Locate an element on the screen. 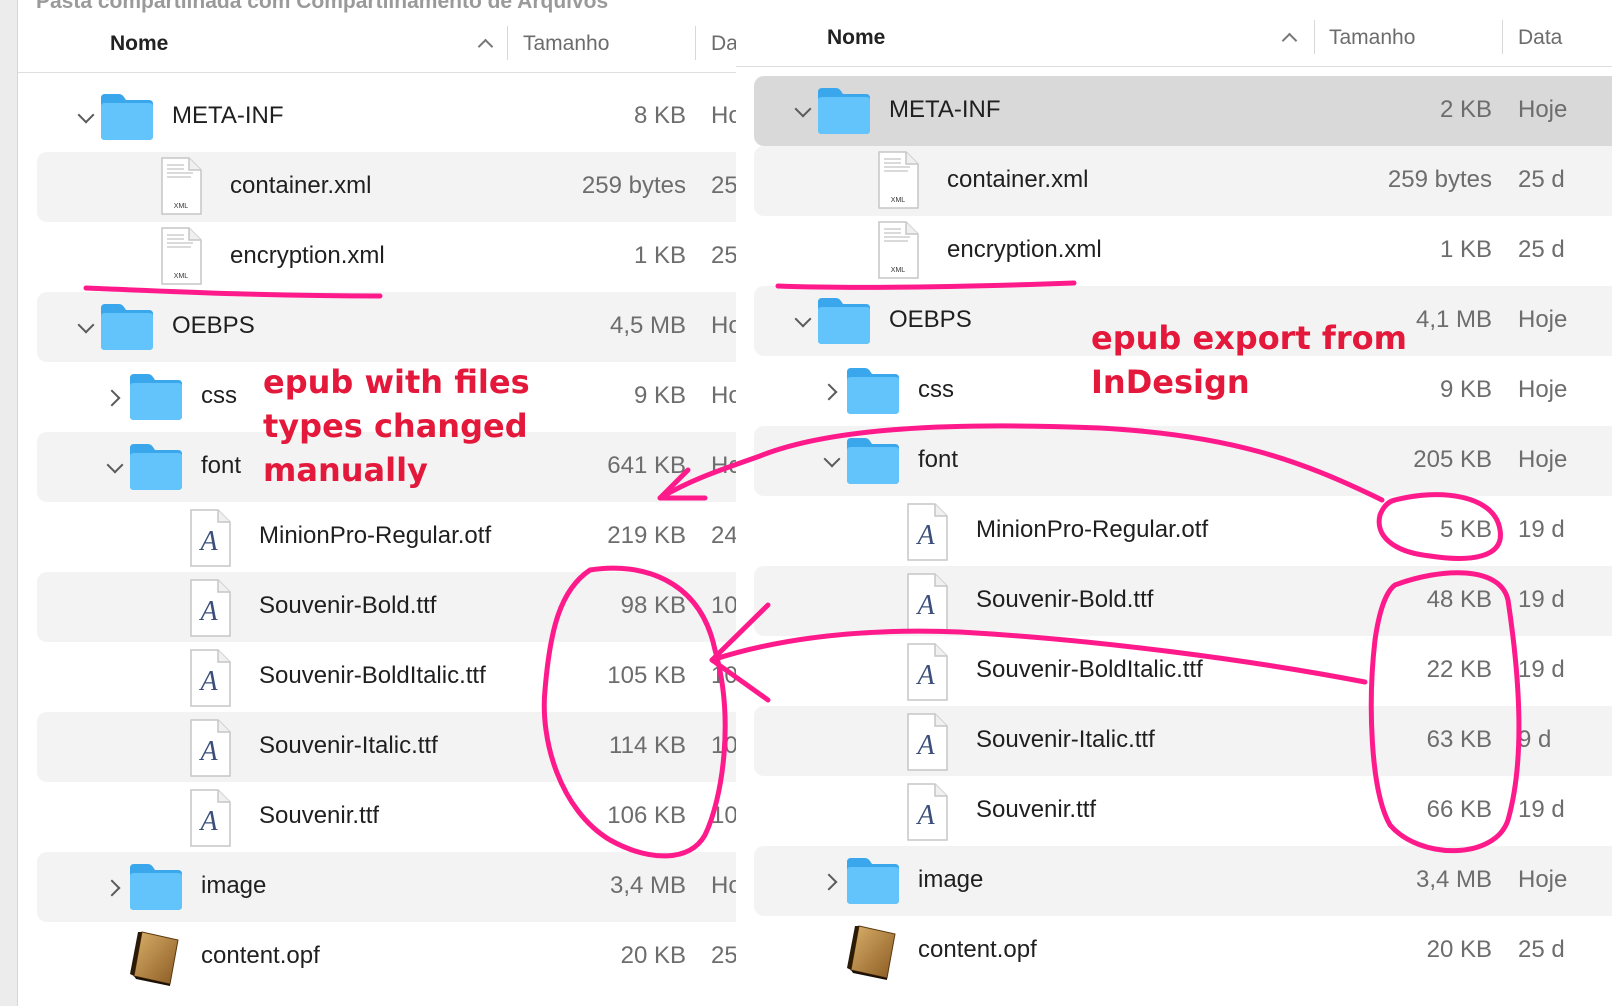 Image resolution: width=1612 pixels, height=1006 pixels. list-row-font: font 205 KB Hoje is located at coordinates (1174, 461).